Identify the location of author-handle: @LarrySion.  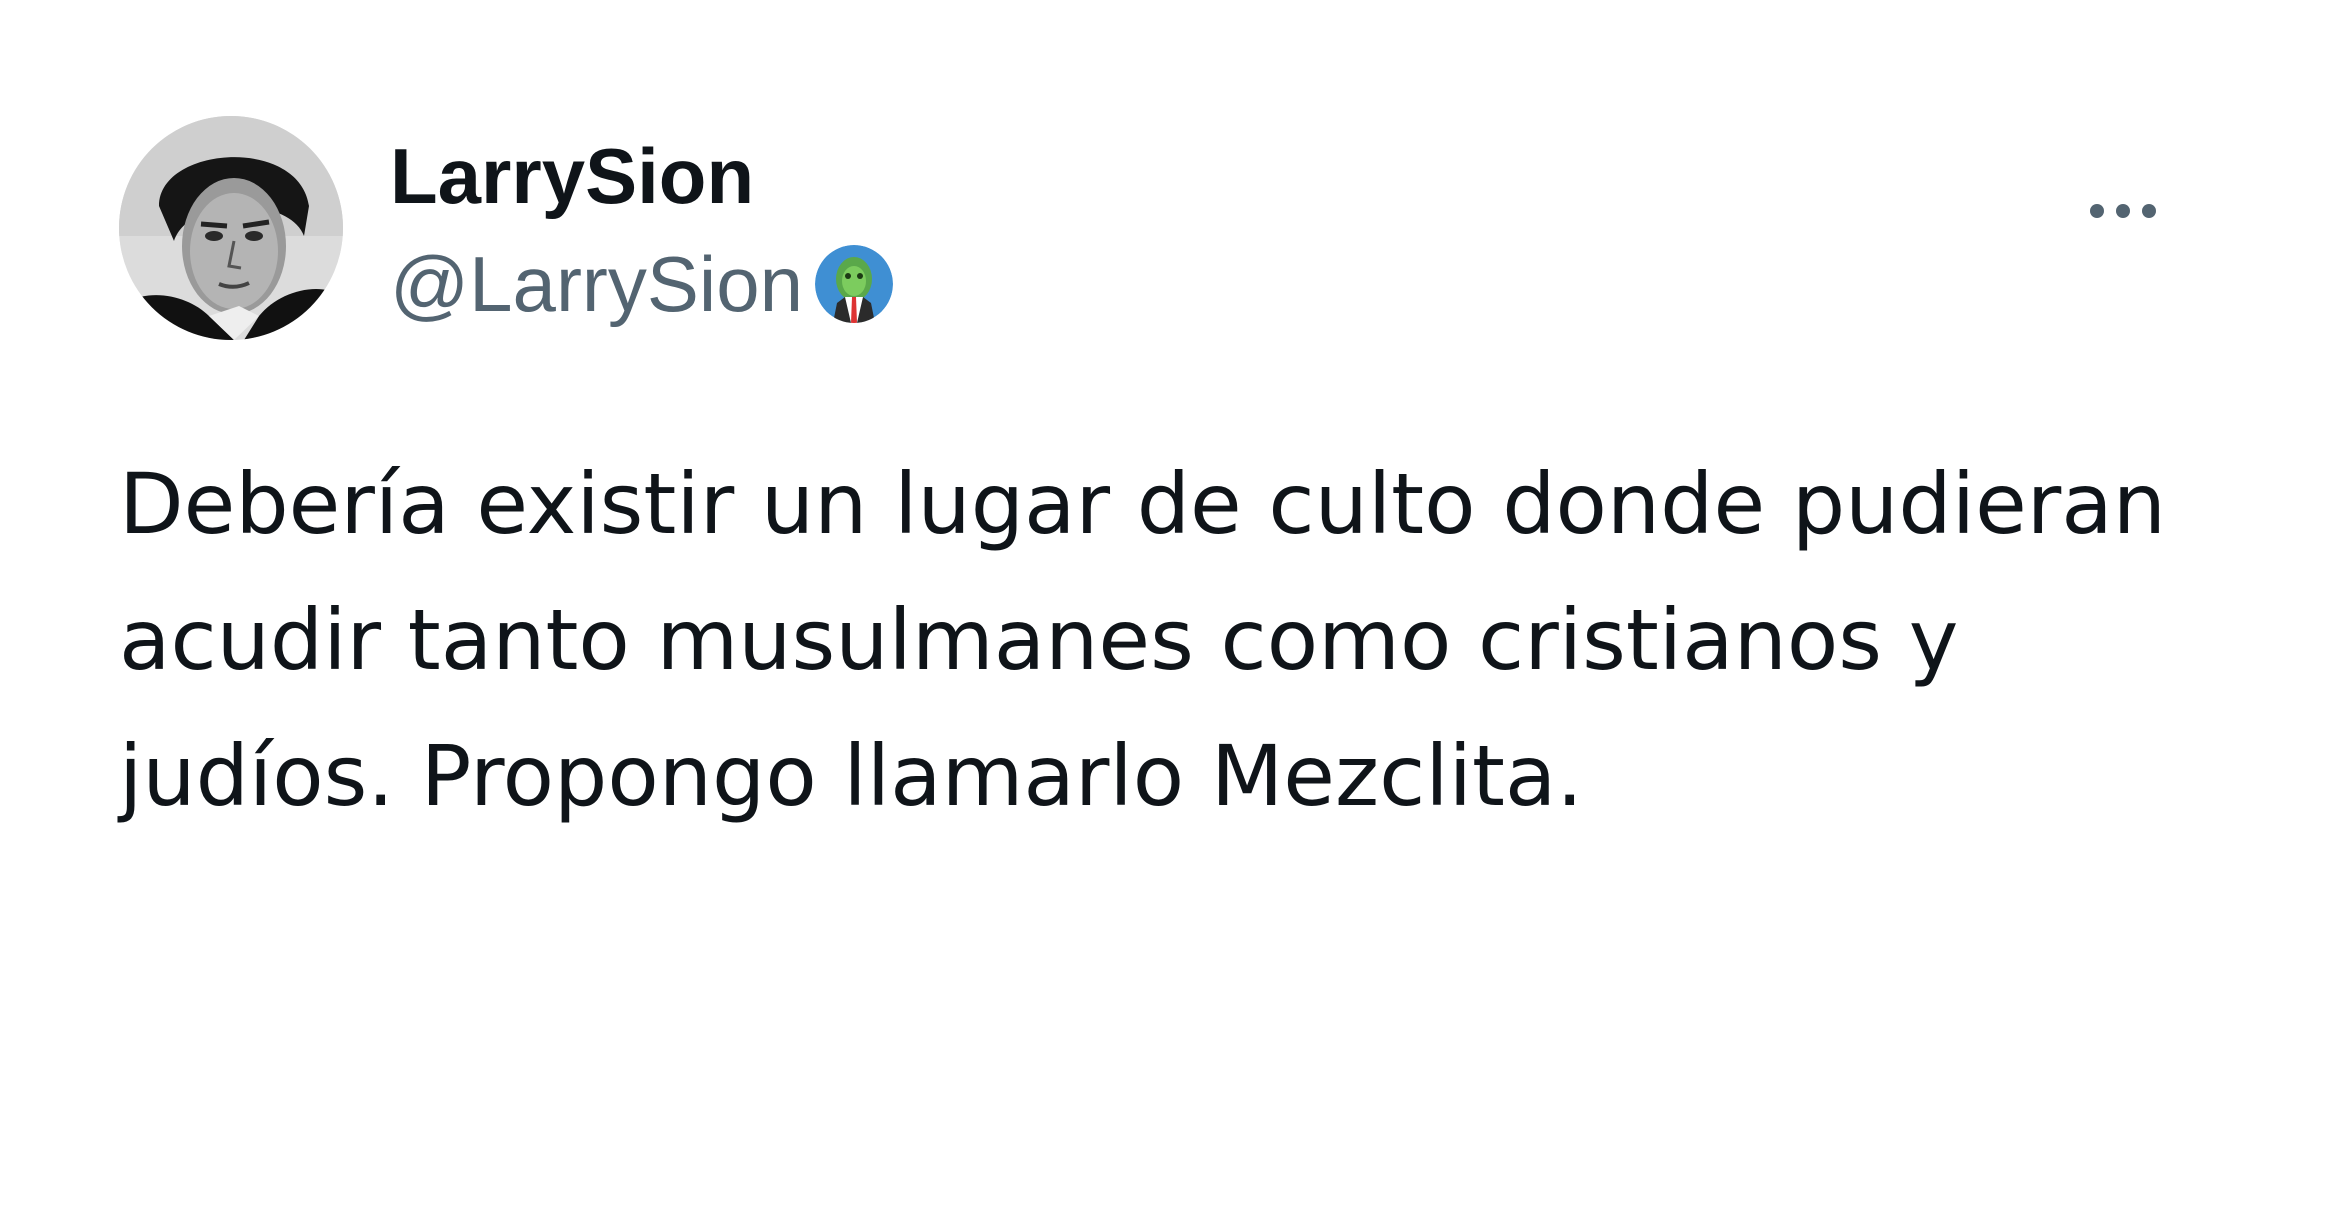
(596, 284).